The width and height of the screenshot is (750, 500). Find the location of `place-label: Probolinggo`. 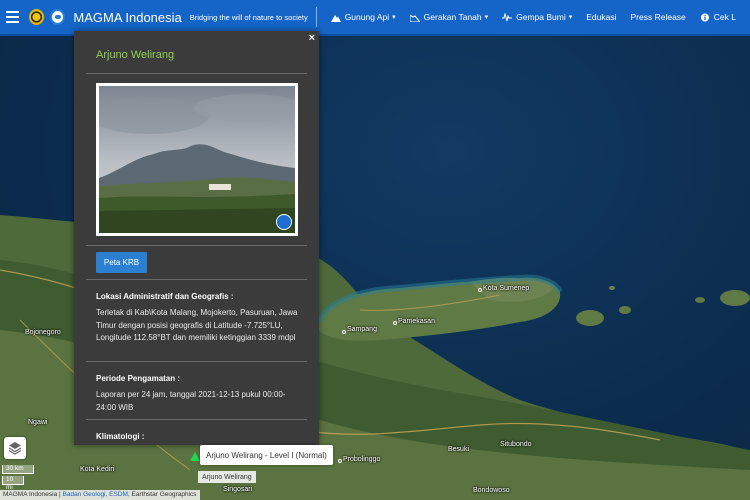

place-label: Probolinggo is located at coordinates (362, 459).